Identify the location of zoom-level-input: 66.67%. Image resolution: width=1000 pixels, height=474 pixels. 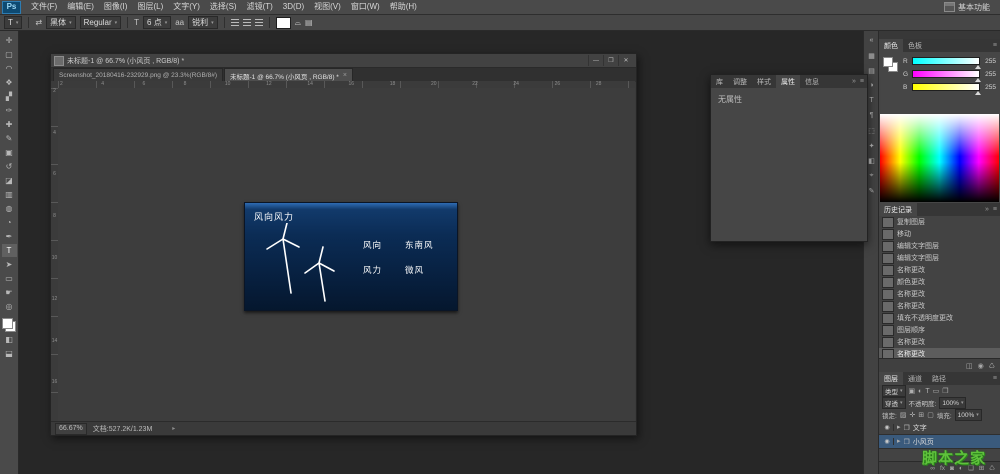
(71, 428).